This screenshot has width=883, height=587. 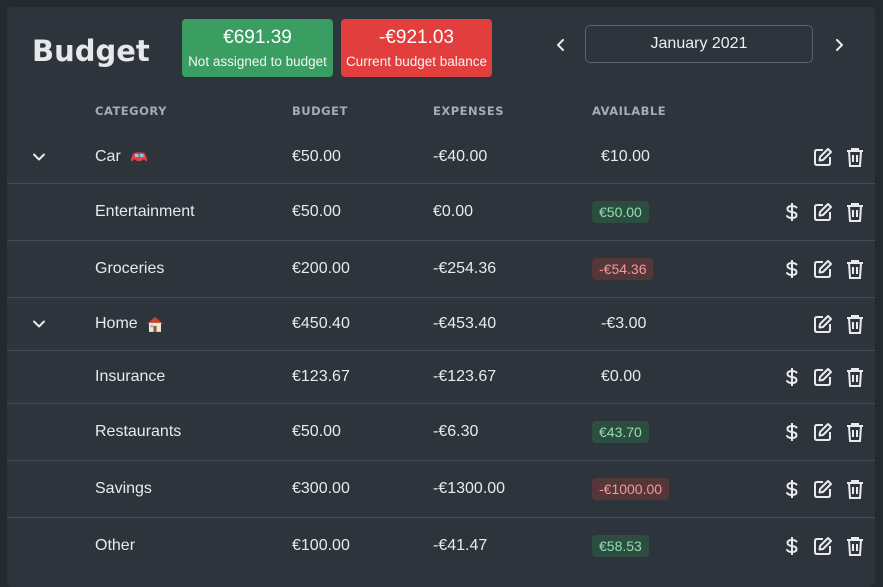 I want to click on category-available: -€1000.00, so click(x=631, y=489).